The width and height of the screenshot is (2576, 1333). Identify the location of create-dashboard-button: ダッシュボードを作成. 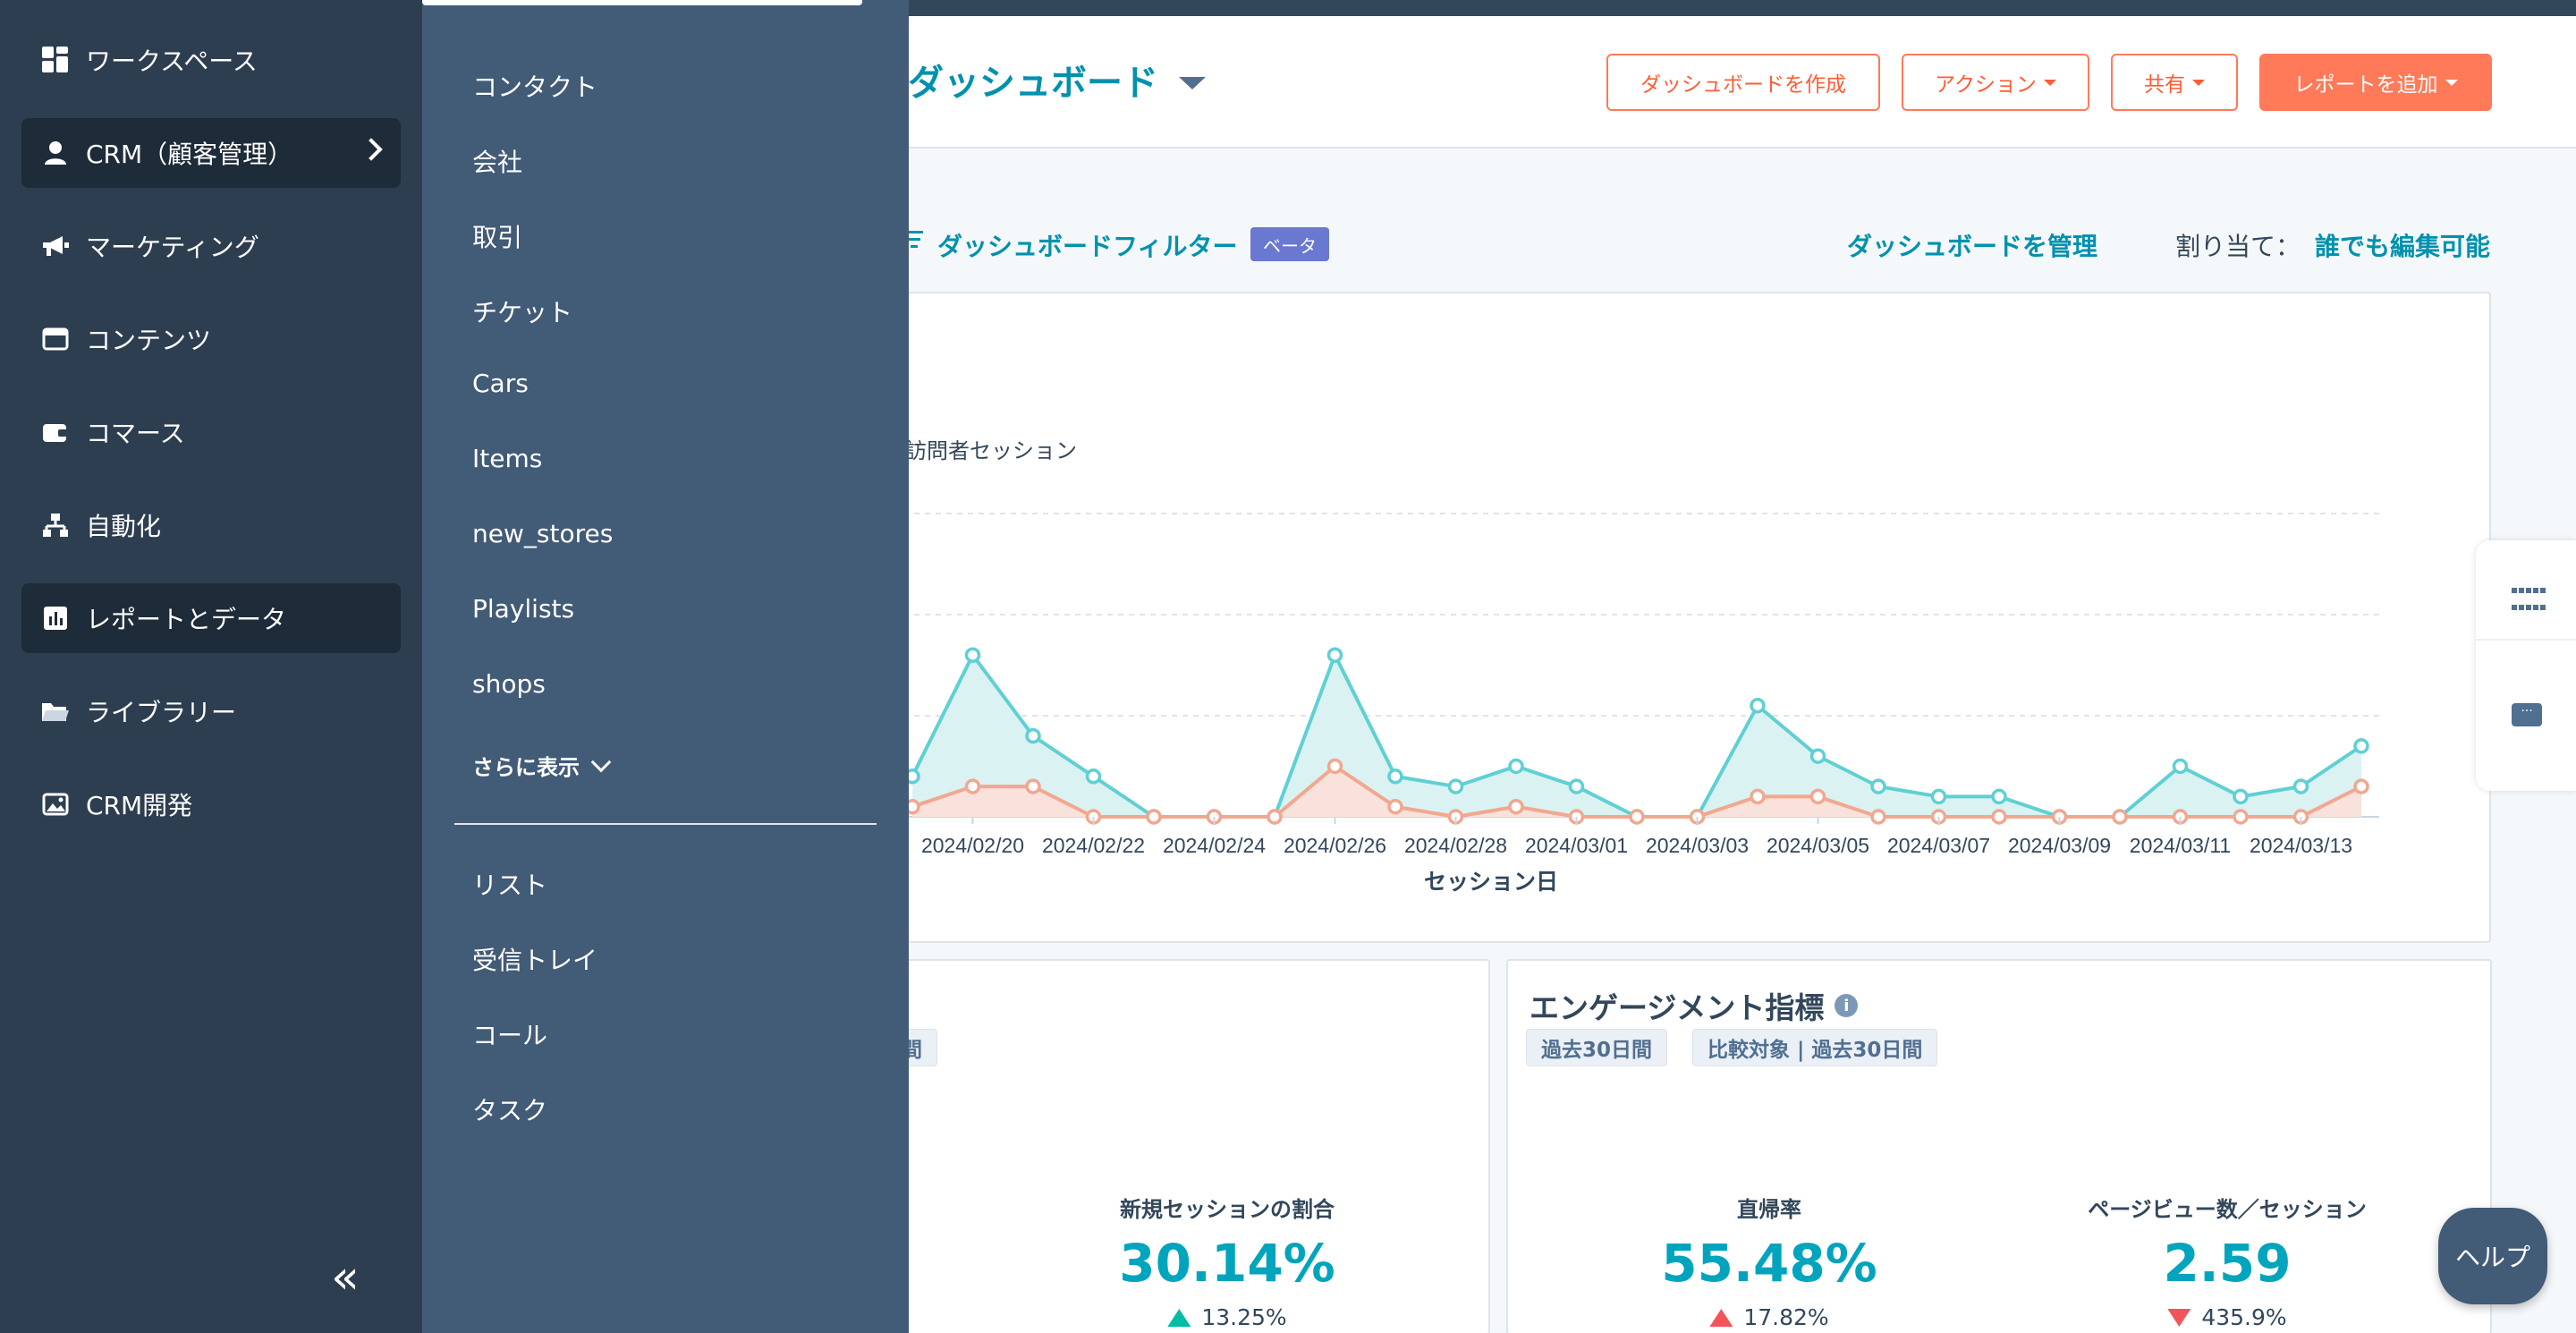
(1743, 82).